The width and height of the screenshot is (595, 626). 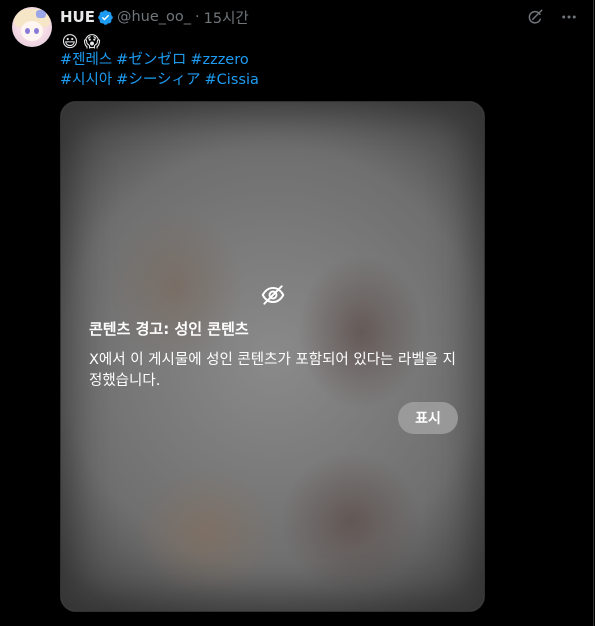 I want to click on hashtag-row: #시시아 #シーシィア #Cissia, so click(x=161, y=80).